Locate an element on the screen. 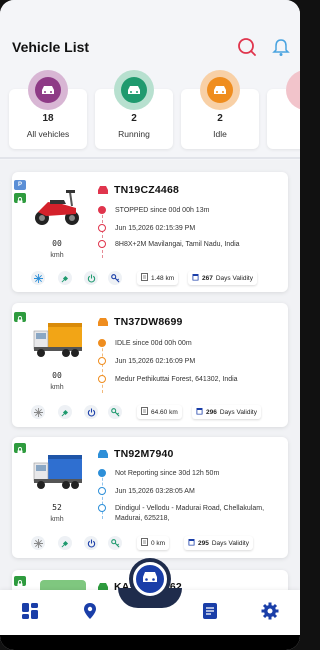  location-icon is located at coordinates (90, 611).